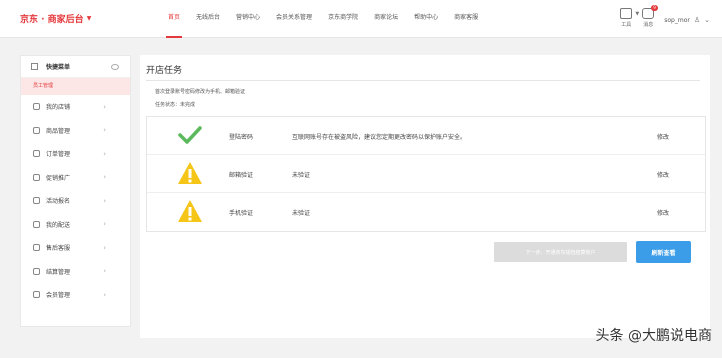 Image resolution: width=722 pixels, height=358 pixels. I want to click on user-menu: sop_mor ♙ ⌄, so click(687, 20).